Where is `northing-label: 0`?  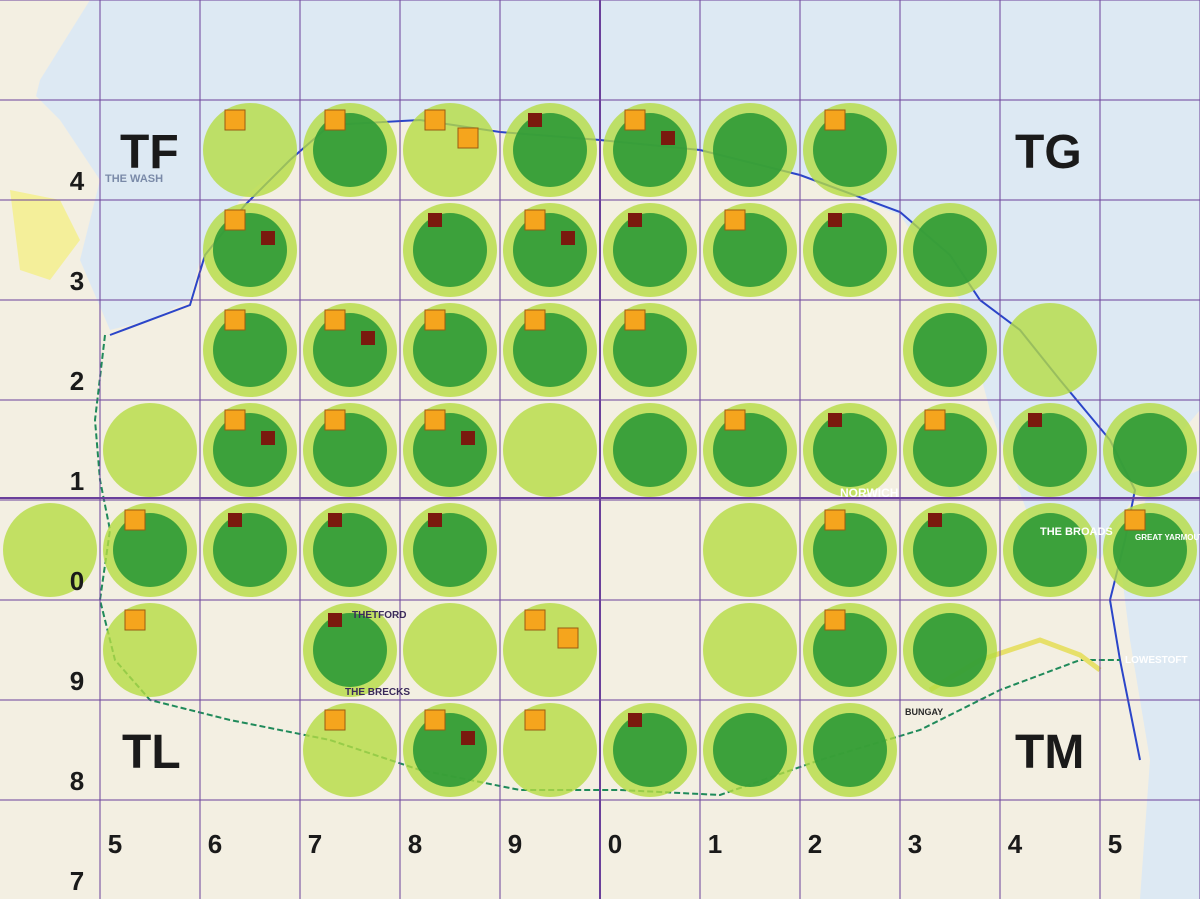 northing-label: 0 is located at coordinates (77, 581).